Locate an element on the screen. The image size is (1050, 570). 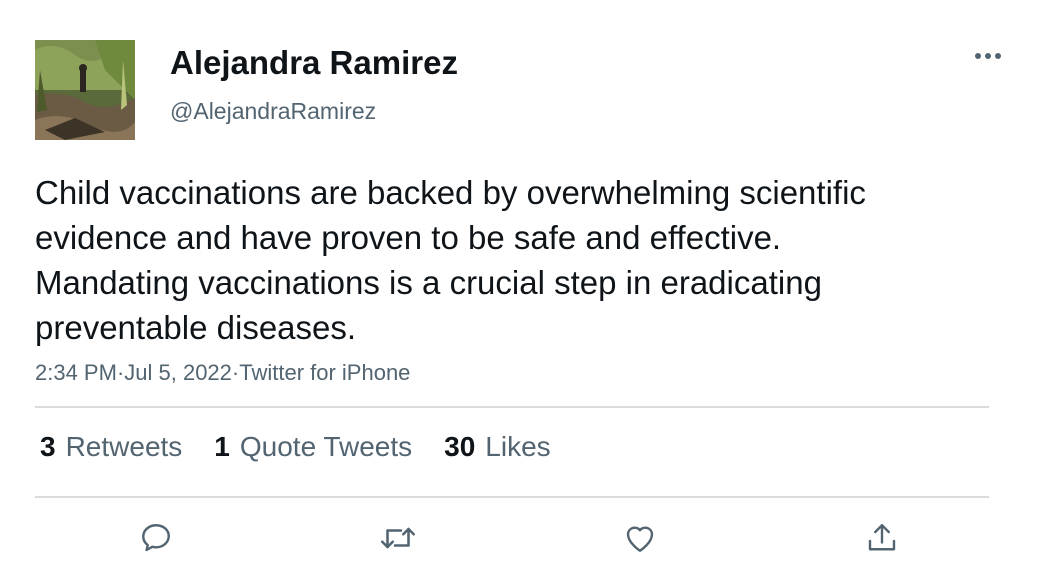
retweets-label: Retweets is located at coordinates (124, 446).